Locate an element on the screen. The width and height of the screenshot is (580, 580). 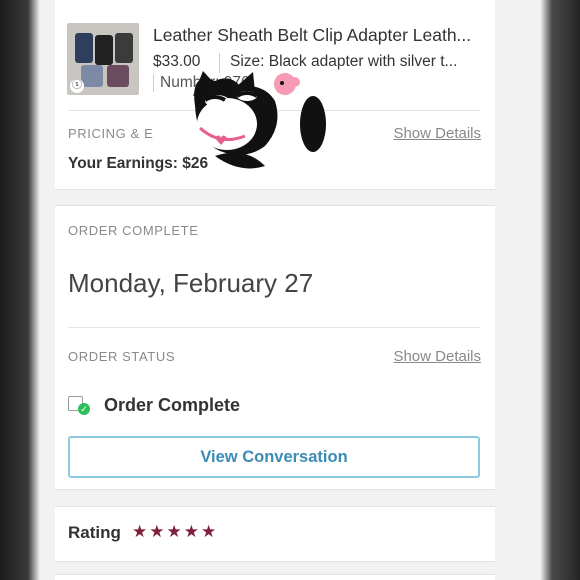
phone-edge-left is located at coordinates (20, 290).